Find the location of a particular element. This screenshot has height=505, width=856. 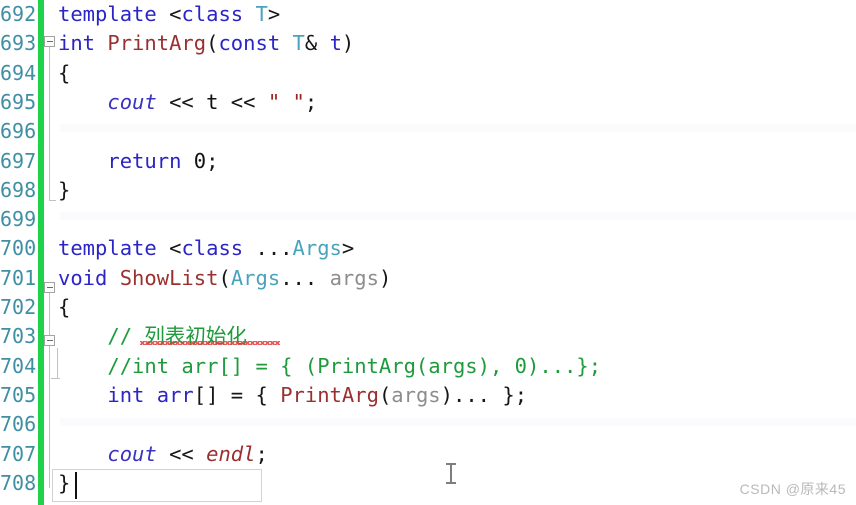

code-text: return 0; is located at coordinates (138, 161).